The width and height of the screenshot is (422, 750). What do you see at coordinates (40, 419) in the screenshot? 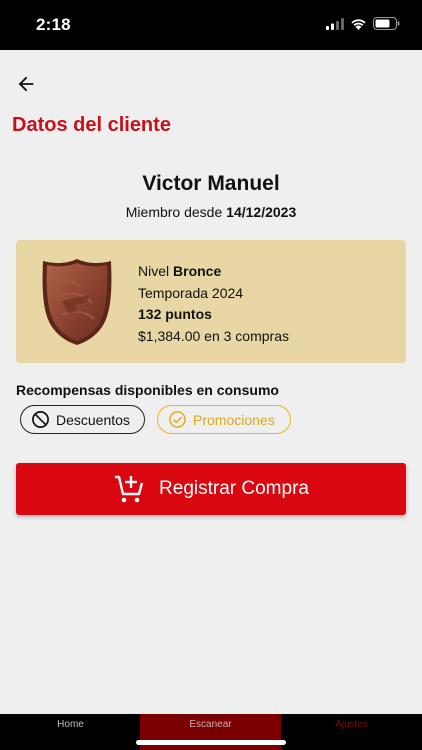
I see `block-icon` at bounding box center [40, 419].